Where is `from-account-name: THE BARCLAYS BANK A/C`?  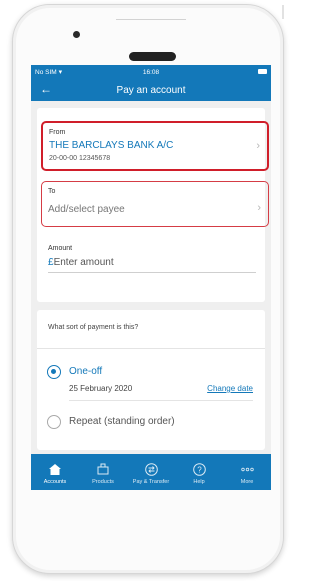 from-account-name: THE BARCLAYS BANK A/C is located at coordinates (111, 145).